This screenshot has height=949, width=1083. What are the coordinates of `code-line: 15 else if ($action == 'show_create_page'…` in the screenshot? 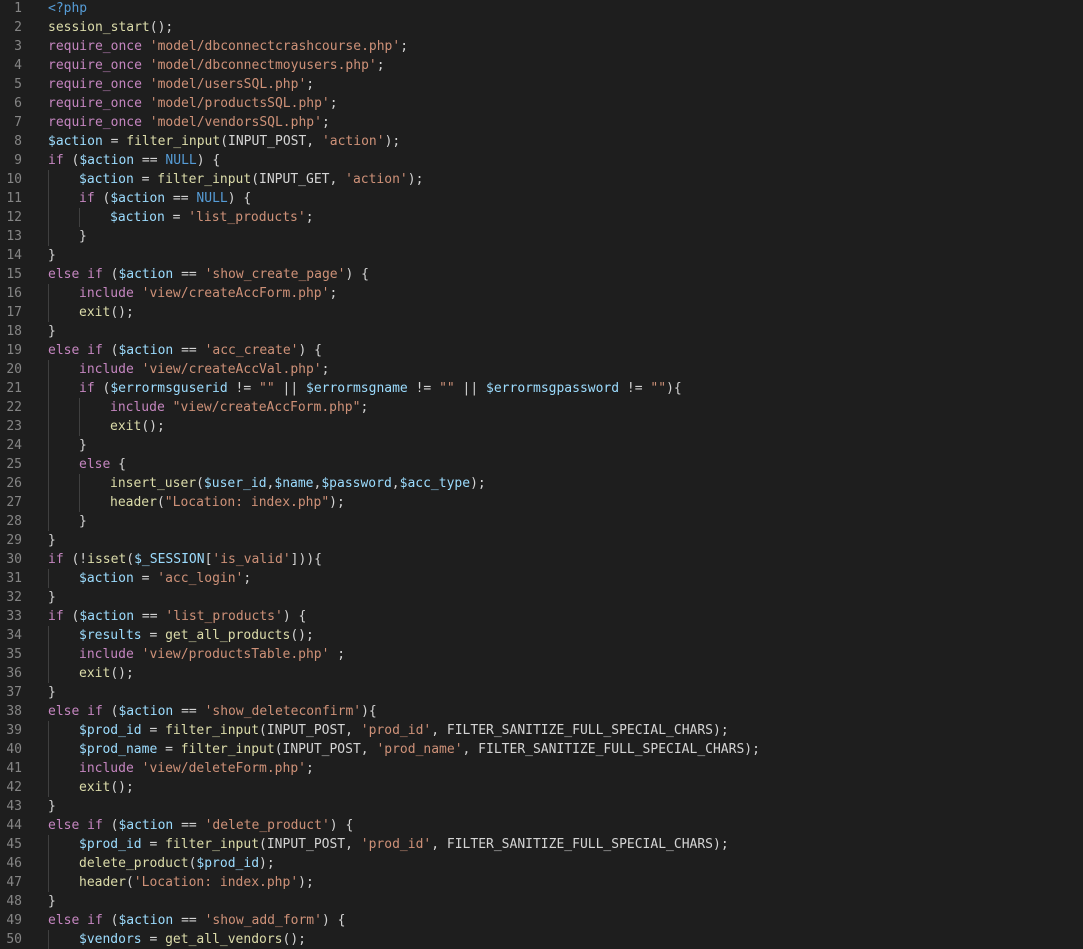 It's located at (541, 274).